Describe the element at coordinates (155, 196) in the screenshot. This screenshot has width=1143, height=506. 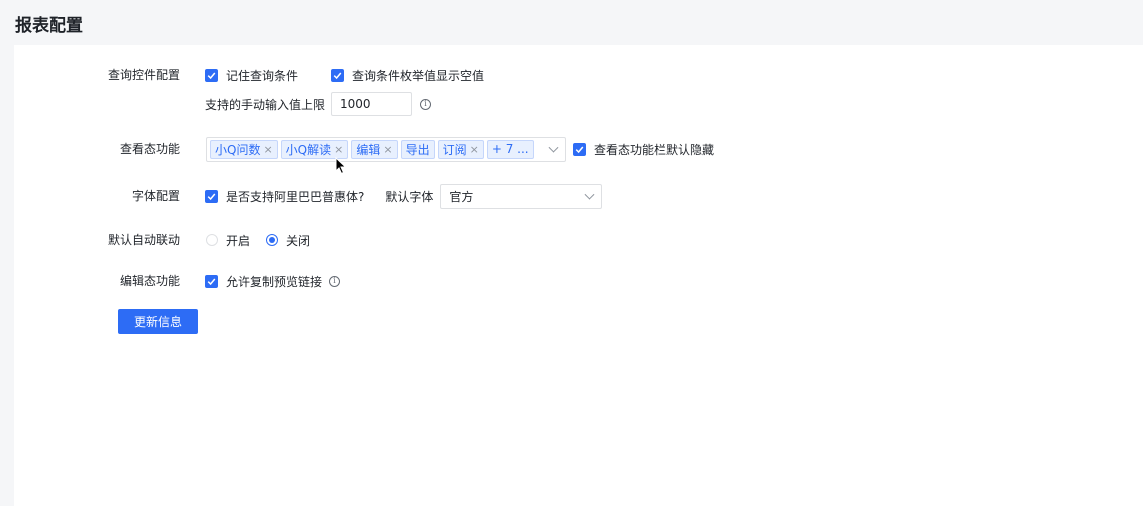
I see `font-config-label: 字体配置` at that location.